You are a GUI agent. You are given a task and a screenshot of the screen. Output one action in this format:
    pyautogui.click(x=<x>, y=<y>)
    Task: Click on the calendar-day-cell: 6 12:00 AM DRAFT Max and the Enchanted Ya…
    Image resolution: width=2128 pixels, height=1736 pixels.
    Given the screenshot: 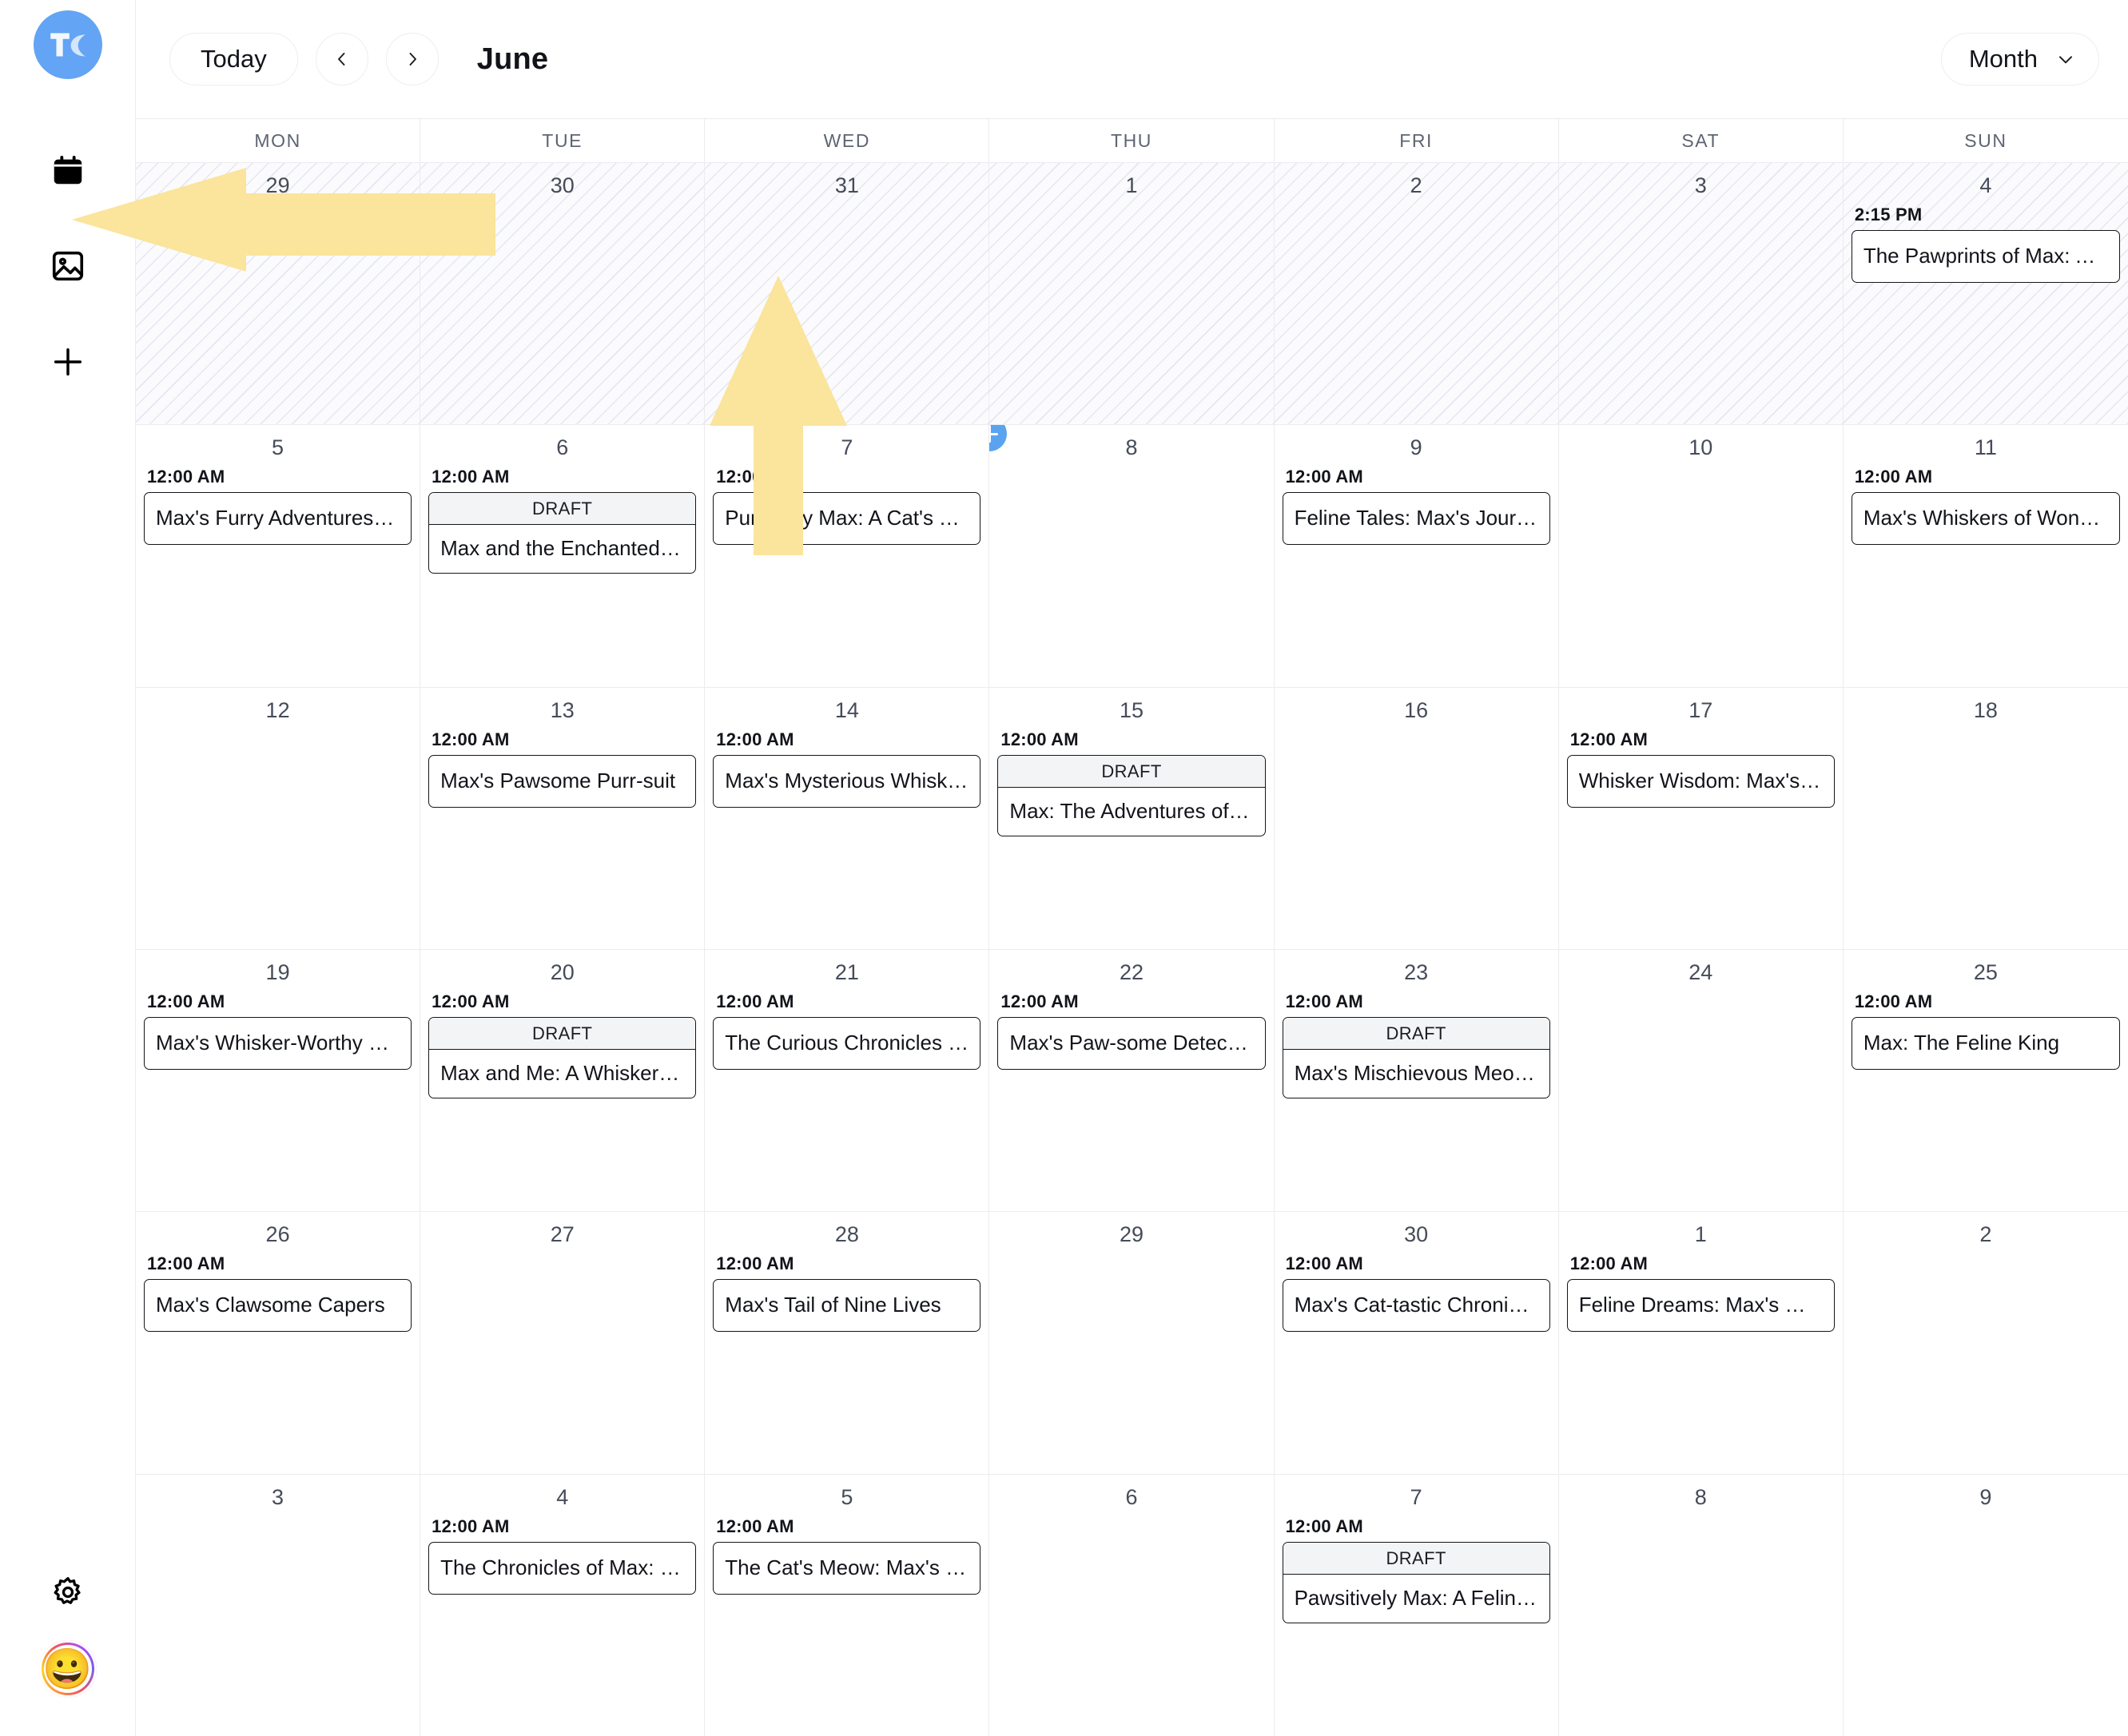 What is the action you would take?
    pyautogui.click(x=563, y=556)
    